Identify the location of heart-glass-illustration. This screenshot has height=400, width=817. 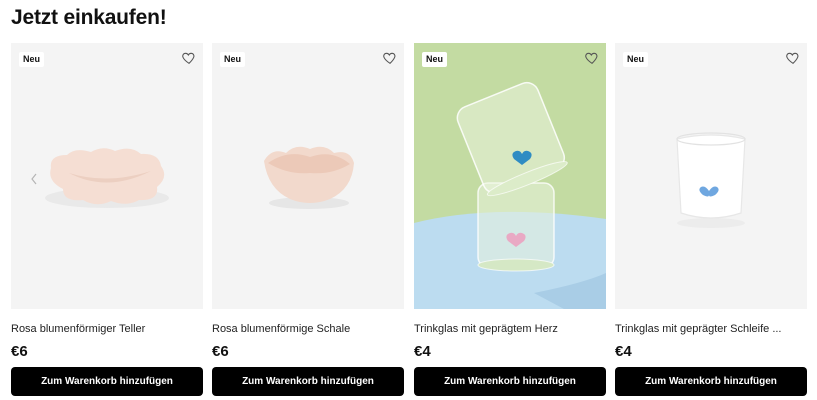
(510, 195).